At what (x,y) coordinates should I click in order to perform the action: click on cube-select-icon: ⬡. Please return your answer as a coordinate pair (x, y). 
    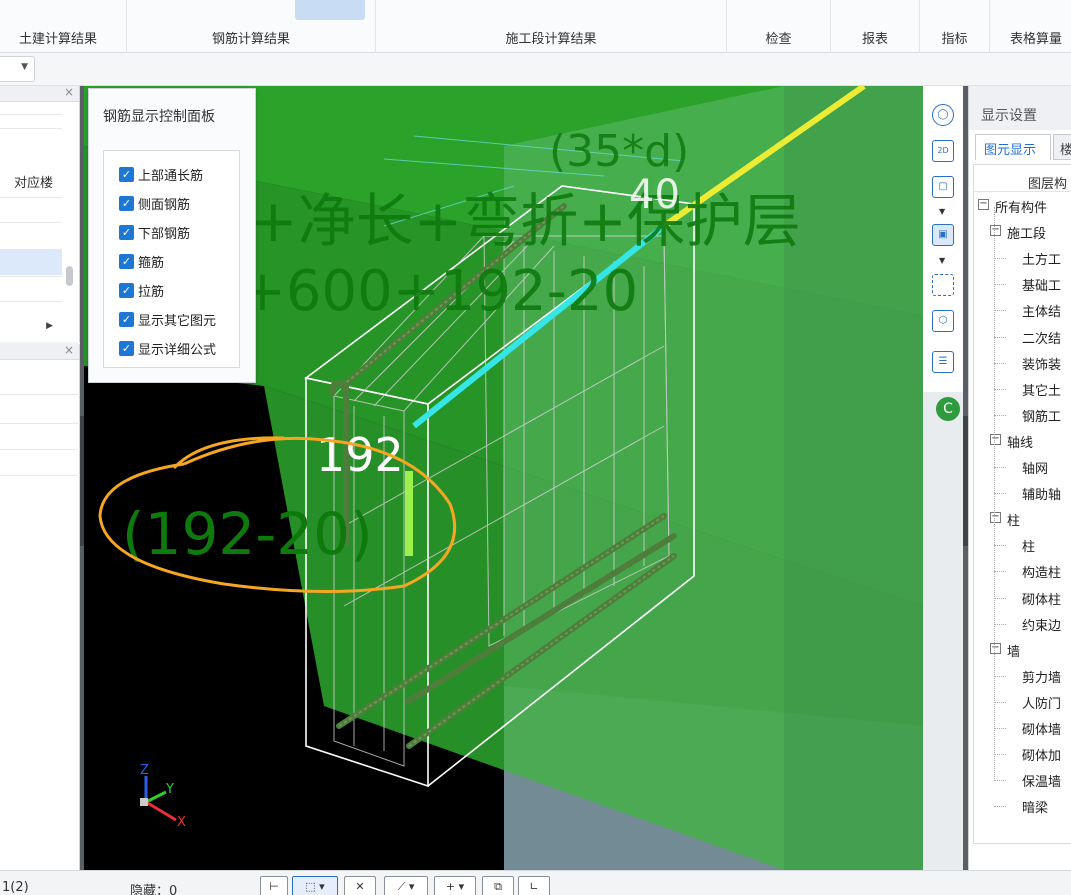
    Looking at the image, I should click on (943, 321).